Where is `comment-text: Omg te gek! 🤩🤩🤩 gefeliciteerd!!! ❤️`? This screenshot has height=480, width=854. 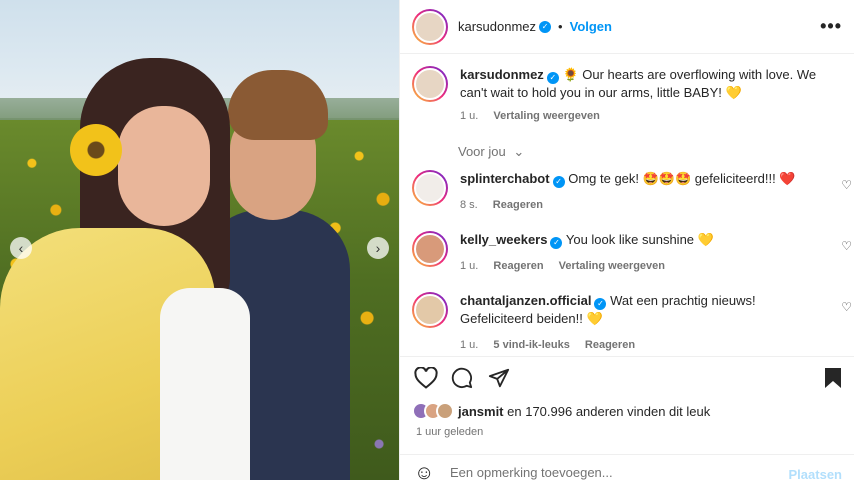 comment-text: Omg te gek! 🤩🤩🤩 gefeliciteerd!!! ❤️ is located at coordinates (682, 178).